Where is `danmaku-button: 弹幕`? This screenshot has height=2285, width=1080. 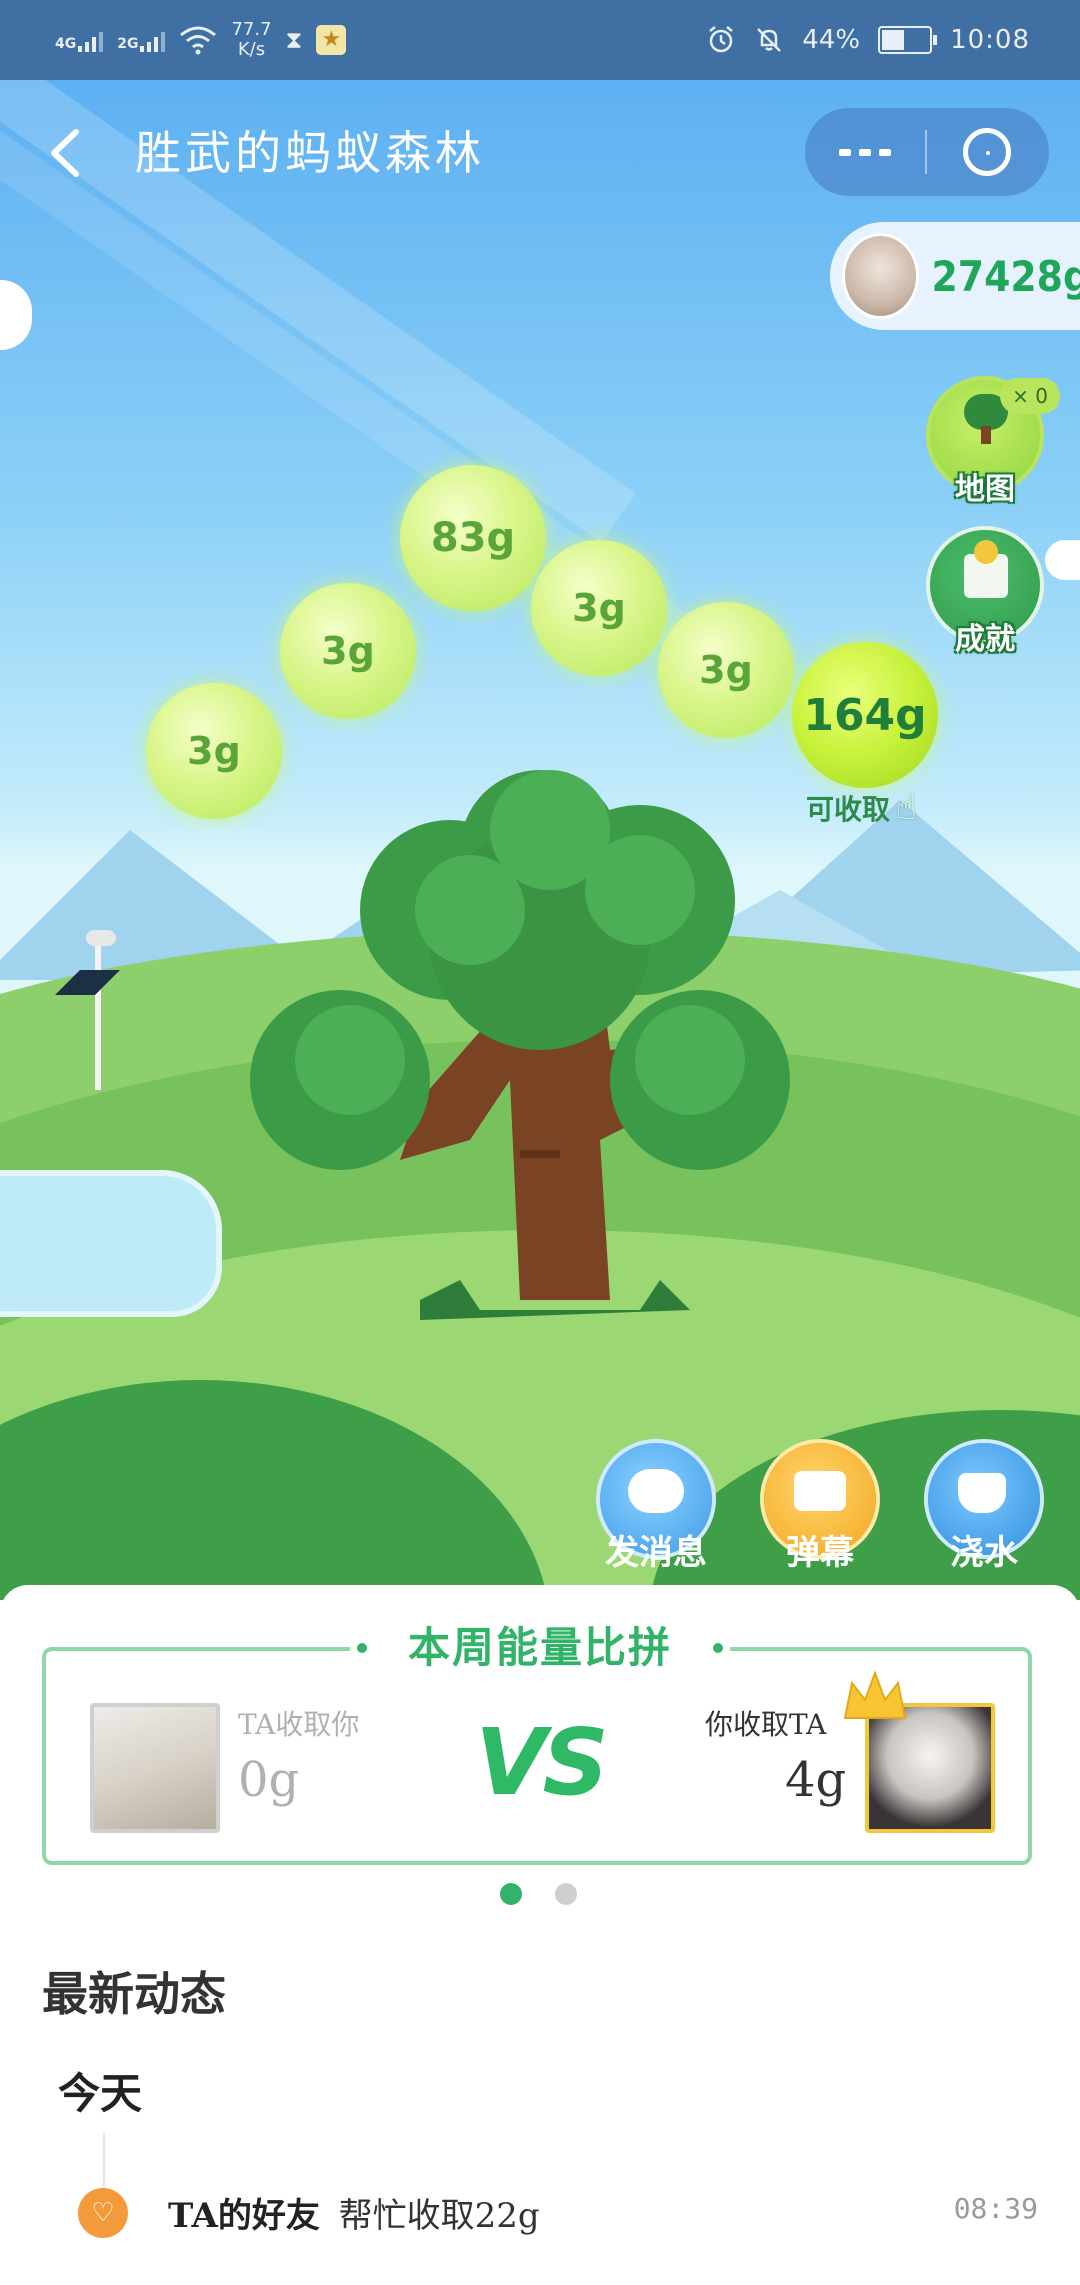
danmaku-button: 弹幕 is located at coordinates (820, 1508).